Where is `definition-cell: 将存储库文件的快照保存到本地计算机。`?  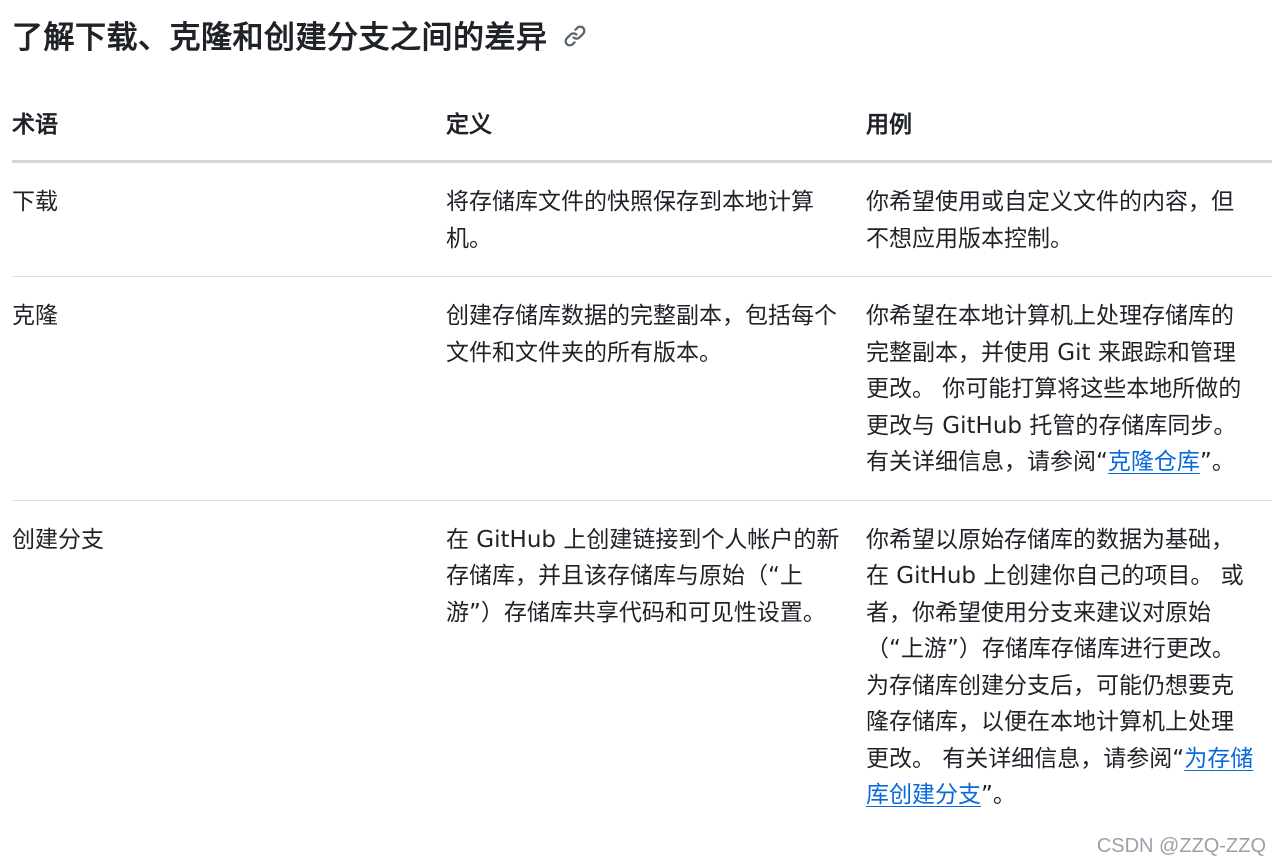 definition-cell: 将存储库文件的快照保存到本地计算机。 is located at coordinates (656, 219).